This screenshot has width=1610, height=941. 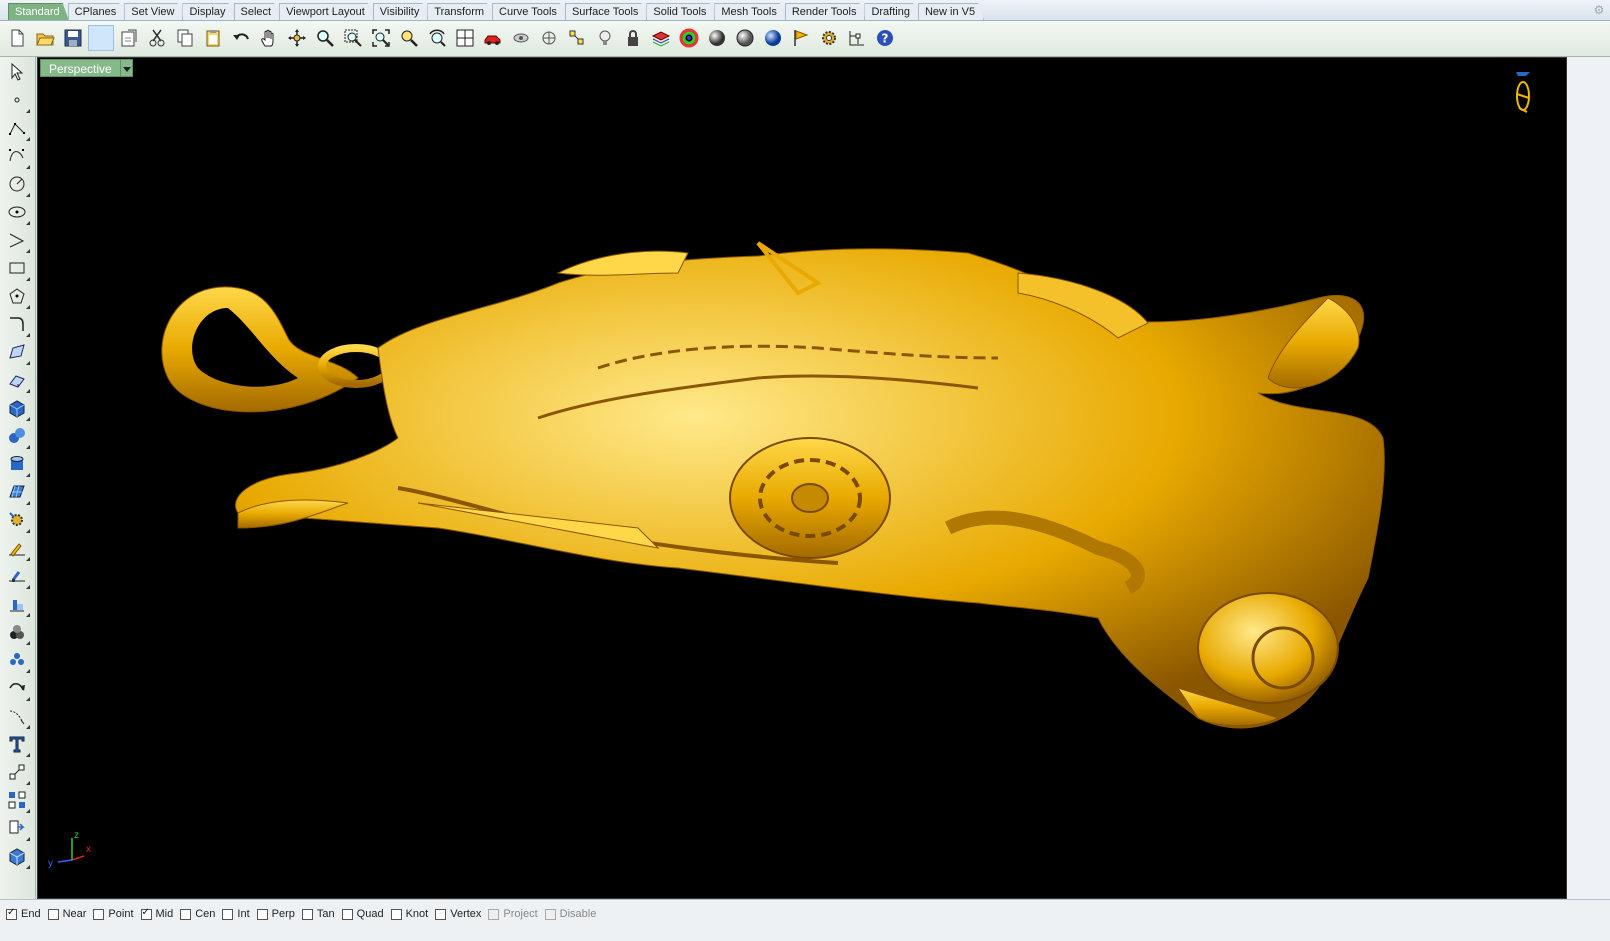 What do you see at coordinates (437, 38) in the screenshot?
I see `undo-view-icon` at bounding box center [437, 38].